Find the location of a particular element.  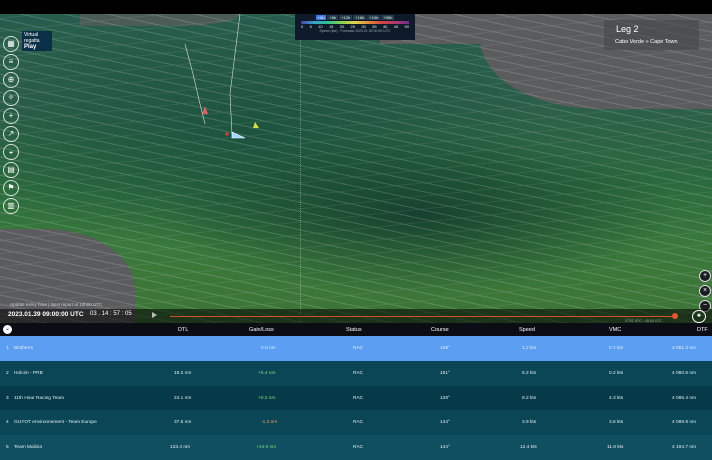

vmc: 4.3 kts is located at coordinates (616, 398).